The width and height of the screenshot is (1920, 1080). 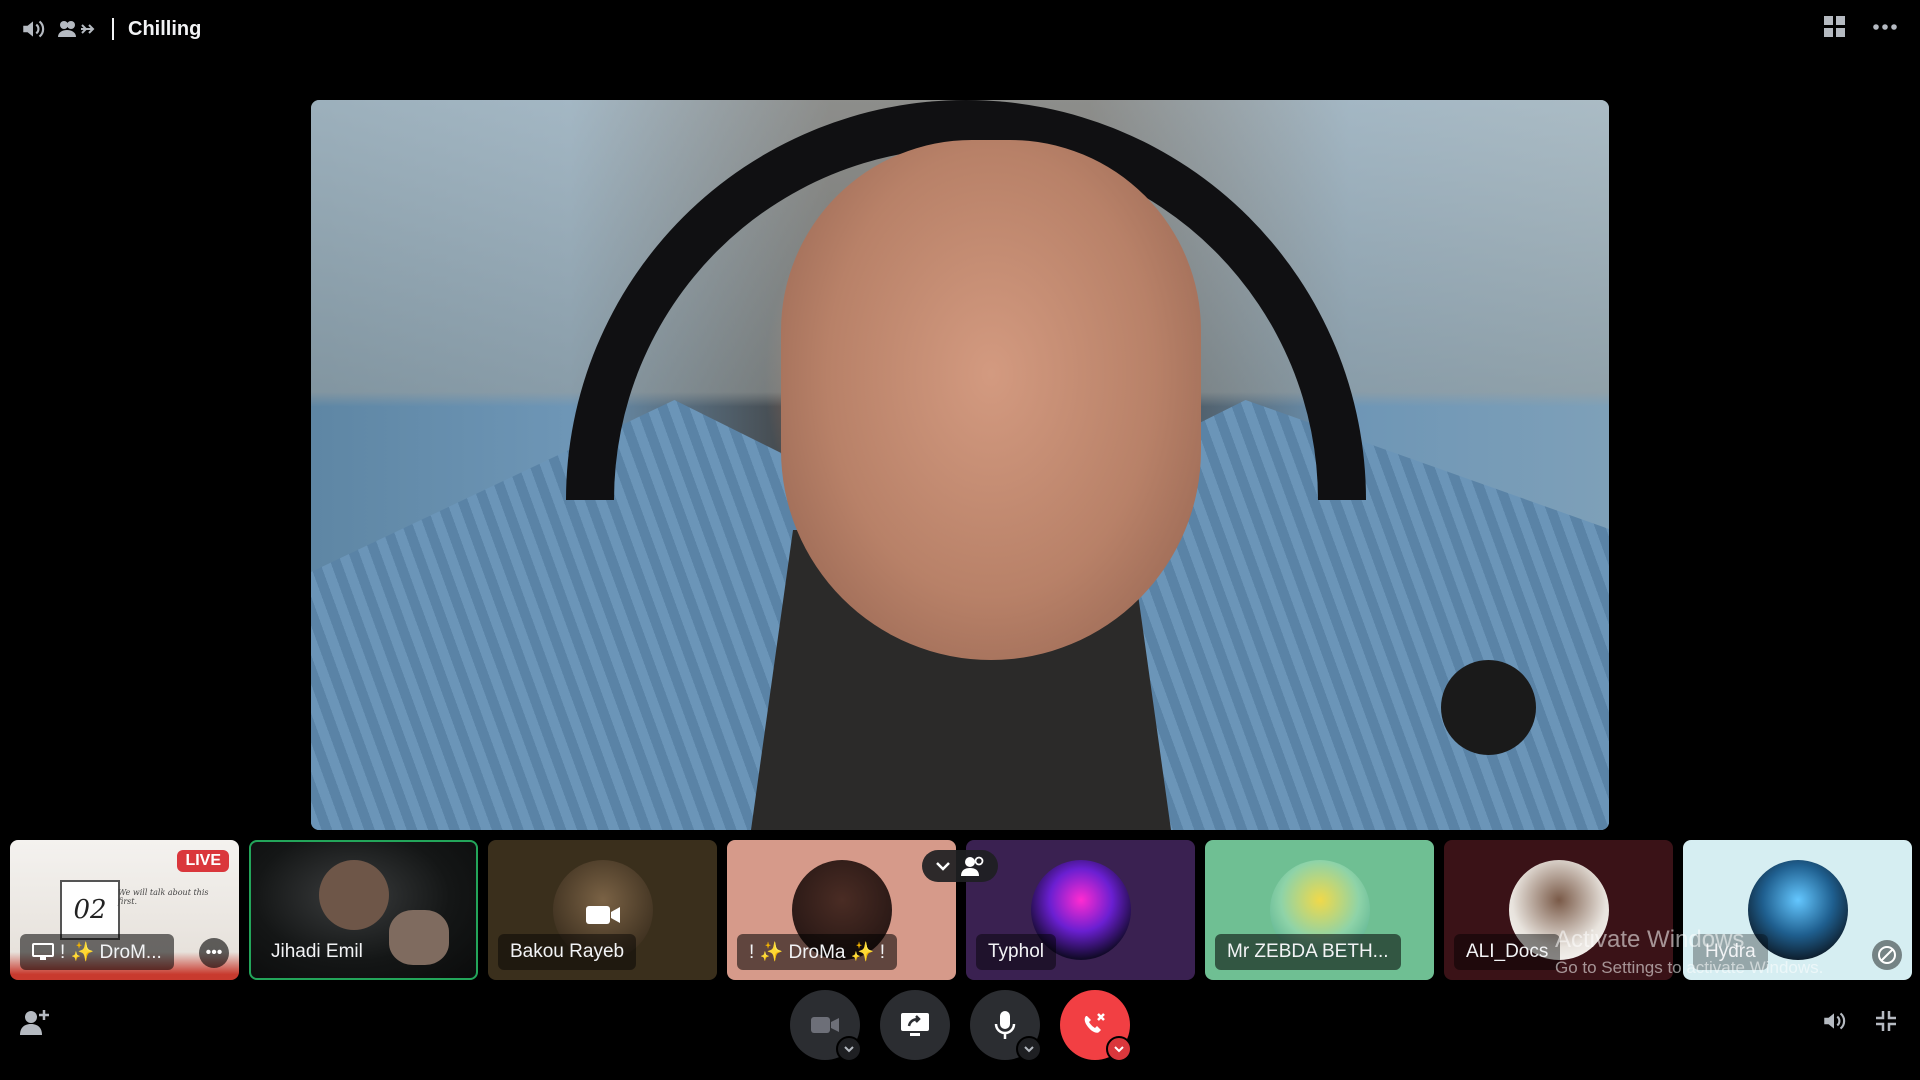 What do you see at coordinates (1887, 955) in the screenshot?
I see `hide-video-icon` at bounding box center [1887, 955].